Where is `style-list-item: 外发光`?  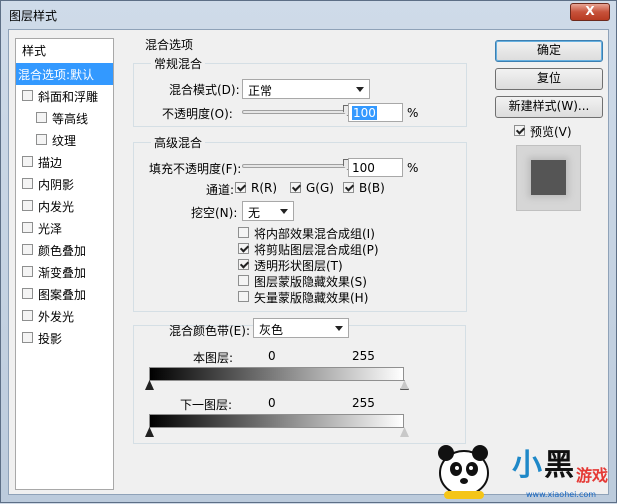 style-list-item: 外发光 is located at coordinates (64, 316).